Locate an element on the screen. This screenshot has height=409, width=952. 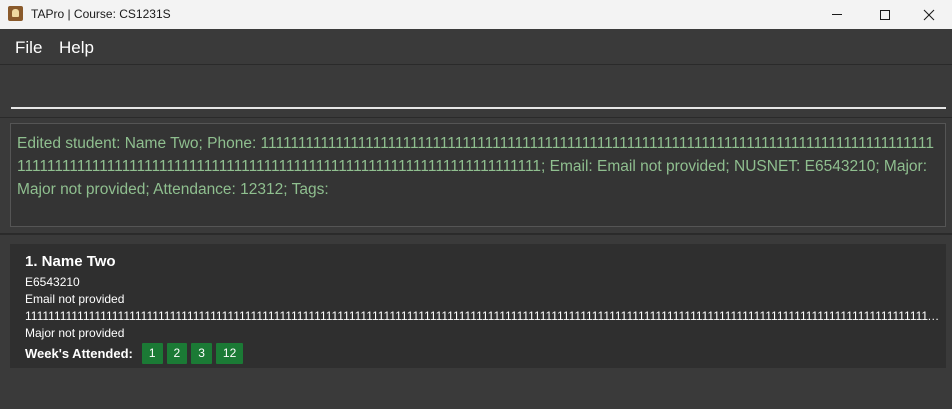
app-icon is located at coordinates (15, 13).